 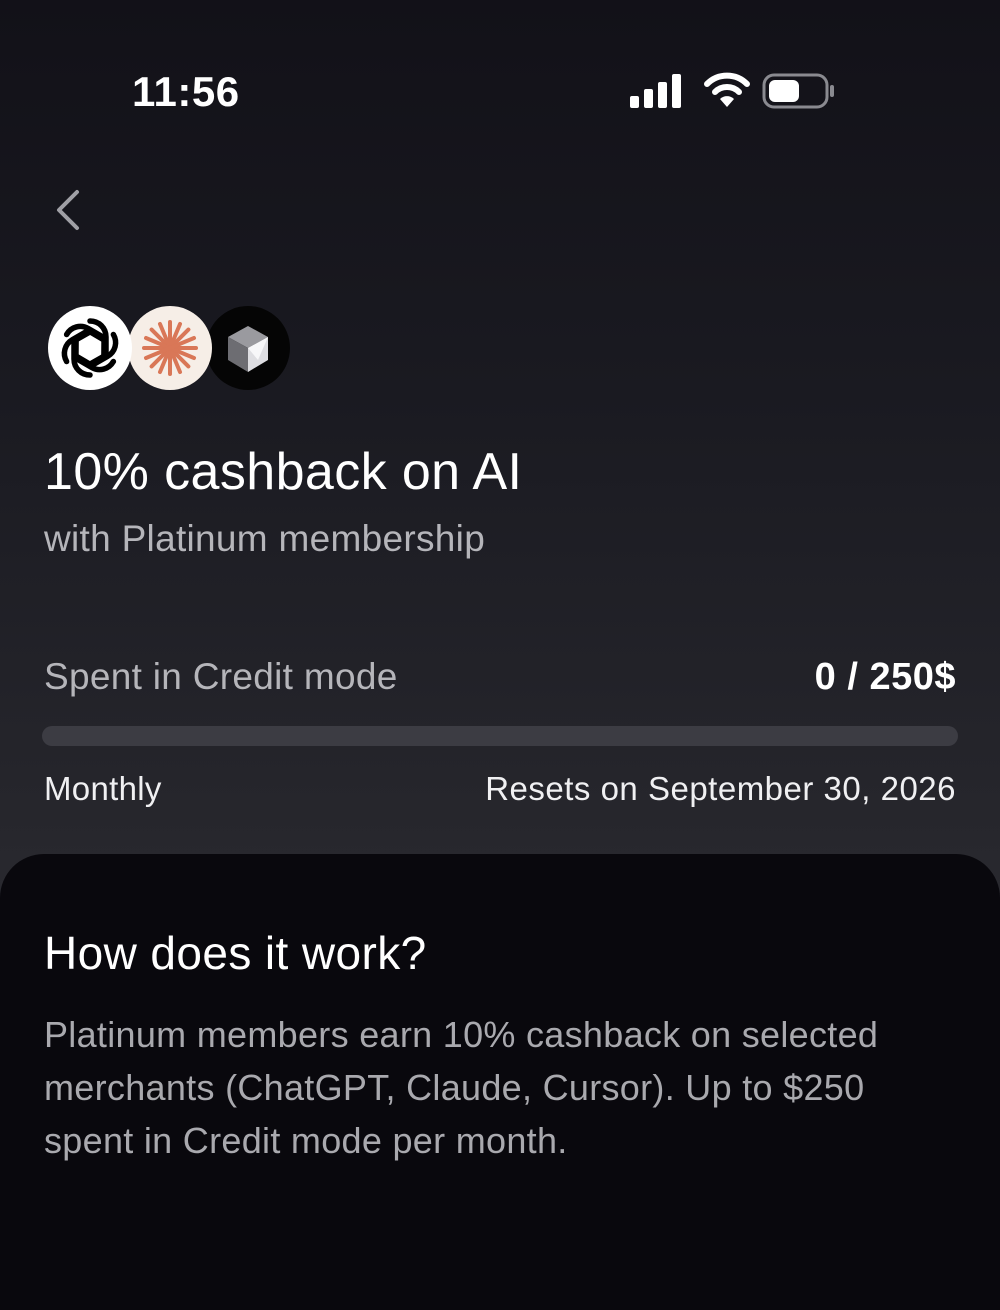 I want to click on back-button, so click(x=68, y=210).